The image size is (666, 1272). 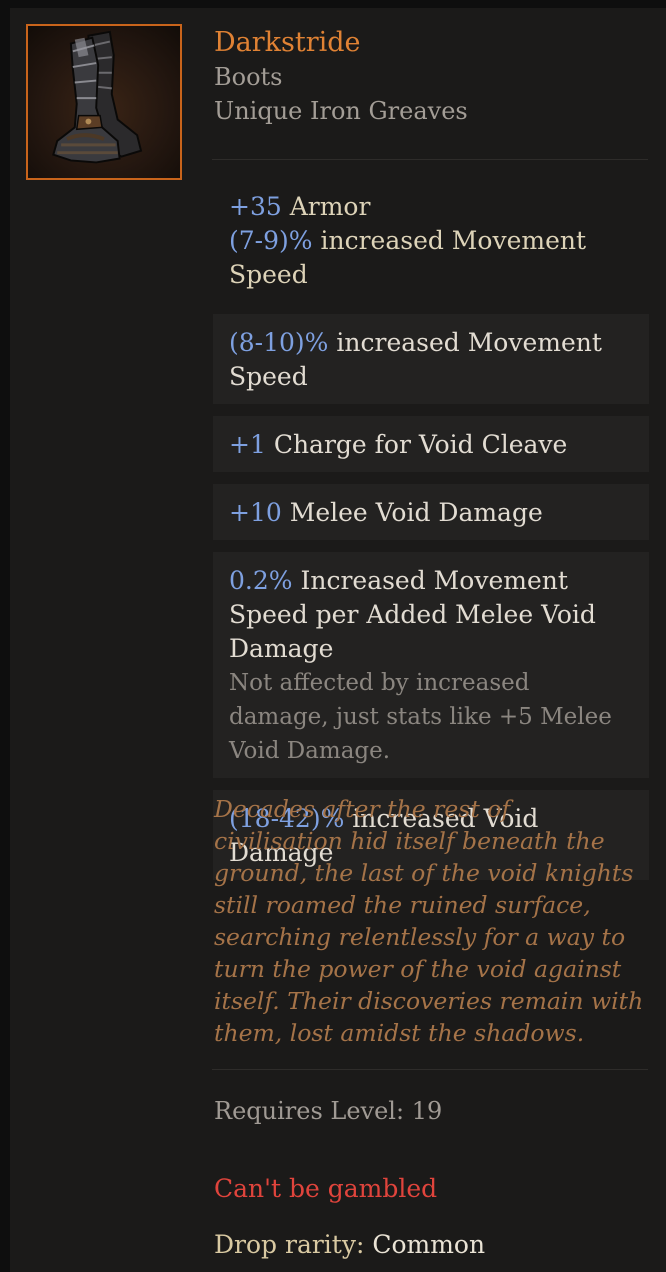 What do you see at coordinates (416, 512) in the screenshot?
I see `affix-text: Melee Void Damage` at bounding box center [416, 512].